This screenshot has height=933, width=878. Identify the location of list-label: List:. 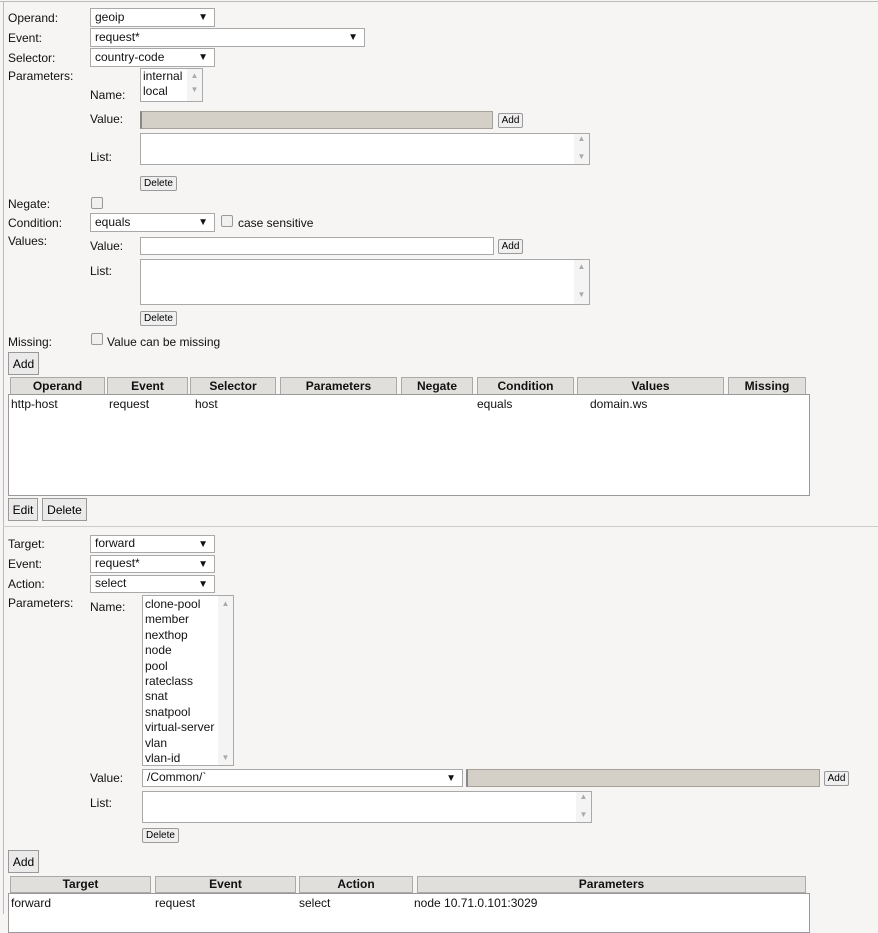
(101, 157).